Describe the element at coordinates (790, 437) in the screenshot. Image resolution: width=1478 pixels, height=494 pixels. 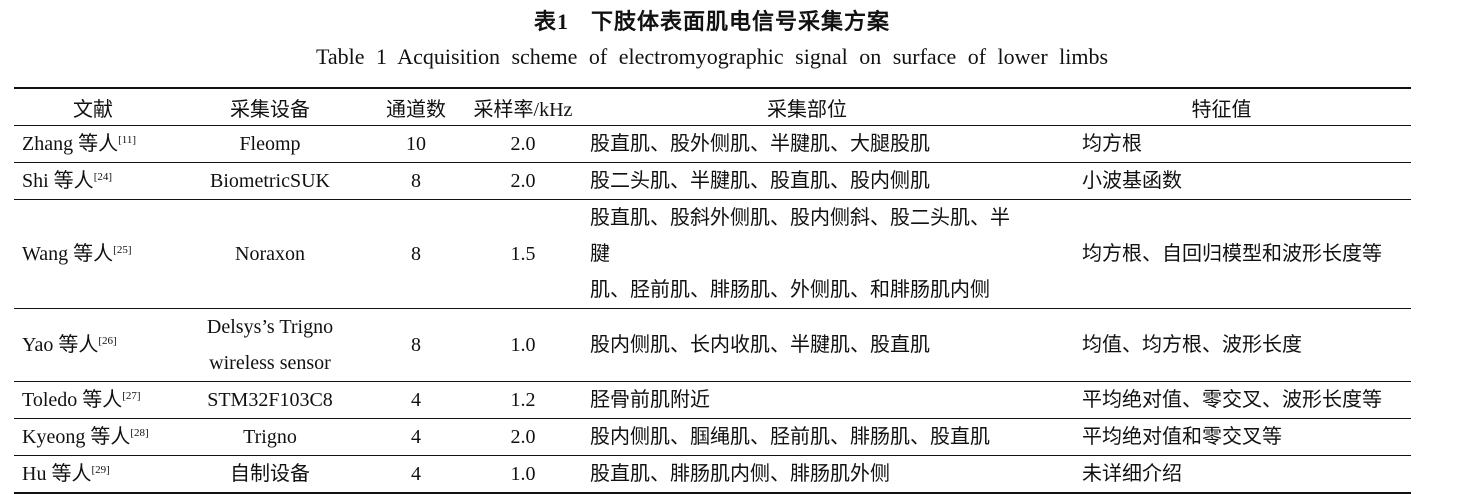
I see `cell-site: 股内侧肌、腘绳肌、胫前肌、腓肠肌、股直肌` at that location.